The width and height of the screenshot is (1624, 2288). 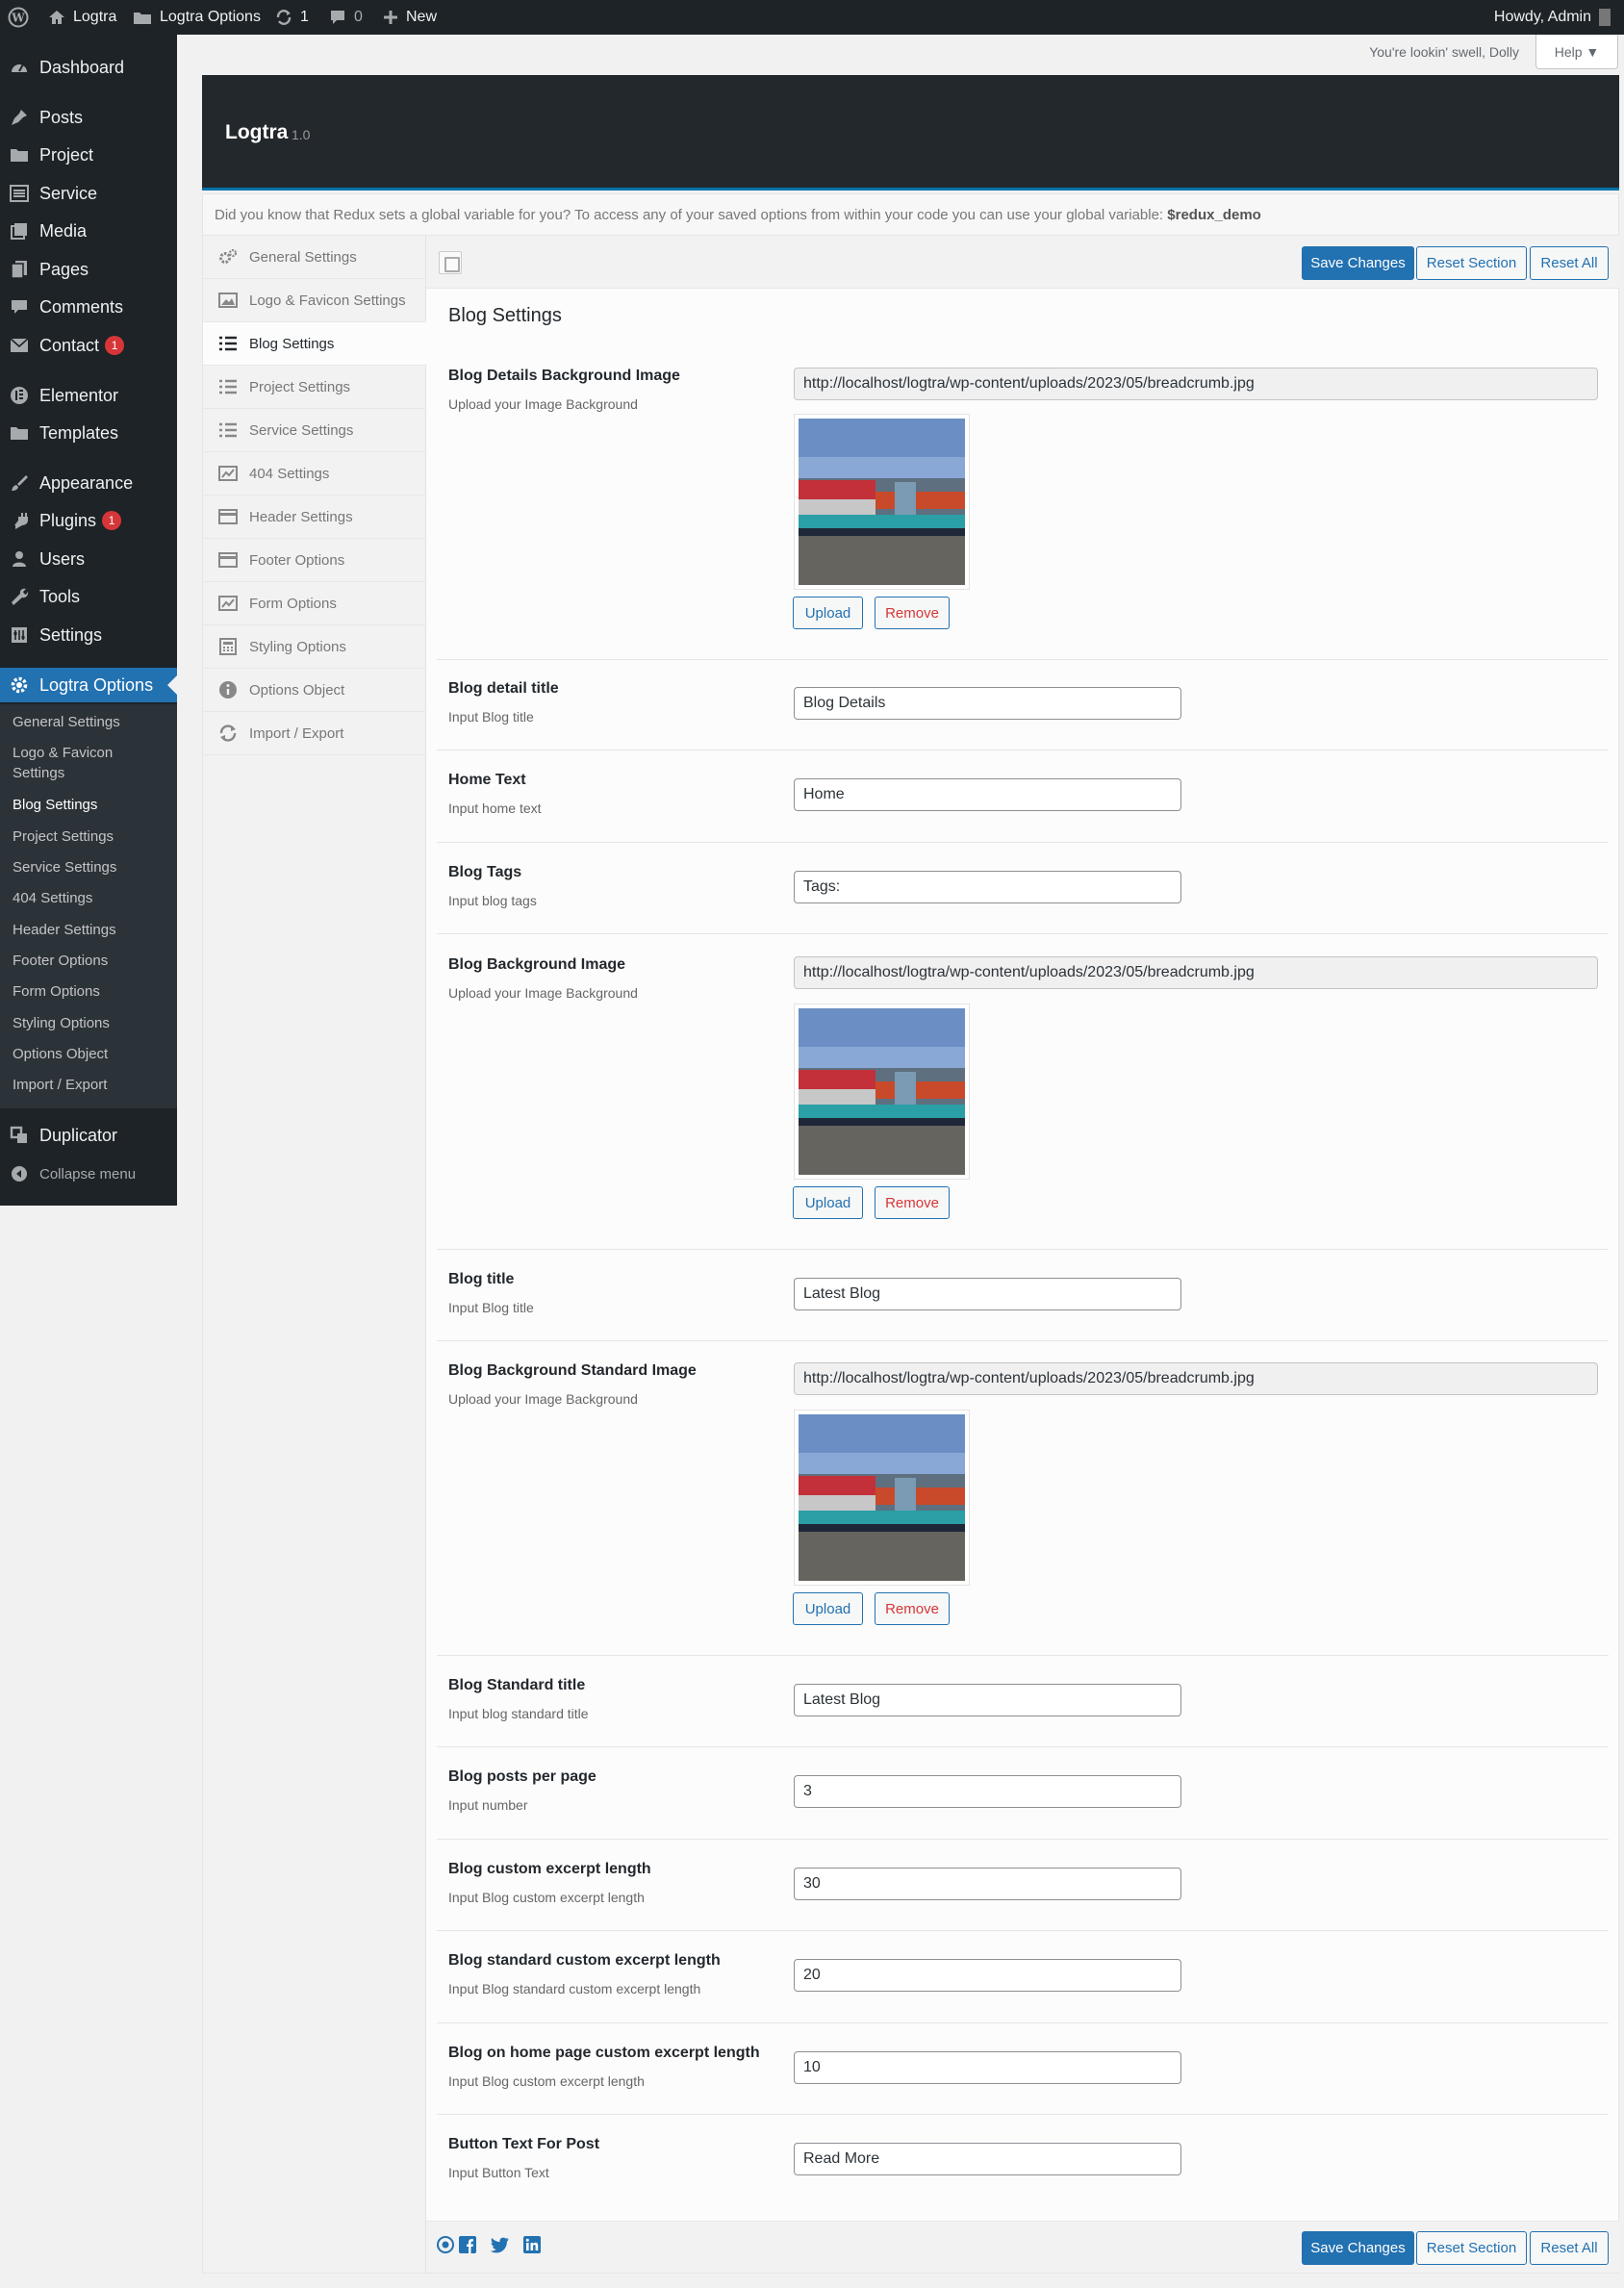 I want to click on submenu-footer-options: Footer Options, so click(x=89, y=961).